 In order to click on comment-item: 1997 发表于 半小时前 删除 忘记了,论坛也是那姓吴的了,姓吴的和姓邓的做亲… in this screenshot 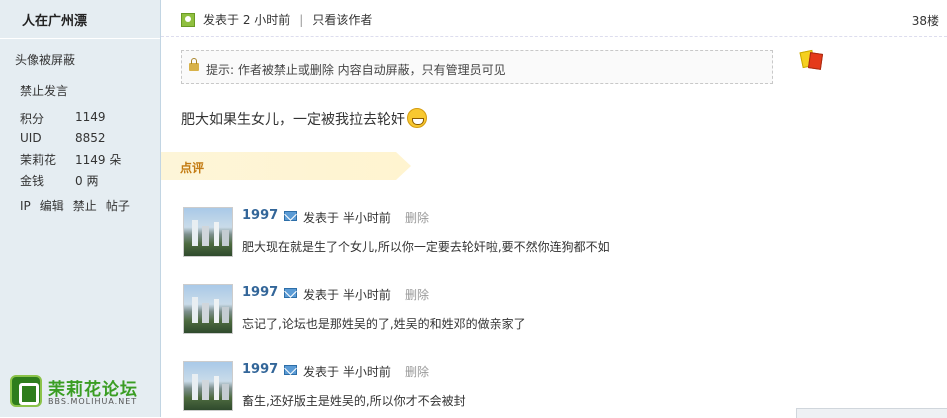, I will do `click(533, 312)`.